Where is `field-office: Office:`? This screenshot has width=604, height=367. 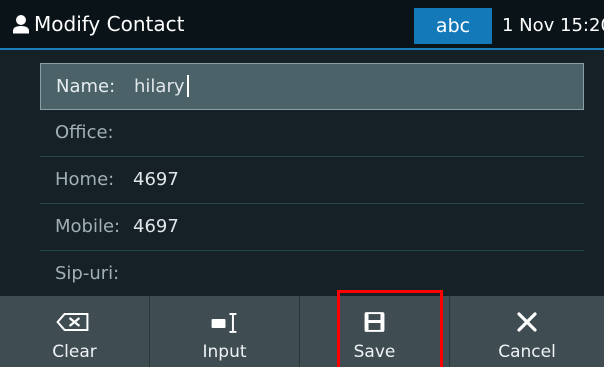 field-office: Office: is located at coordinates (312, 133).